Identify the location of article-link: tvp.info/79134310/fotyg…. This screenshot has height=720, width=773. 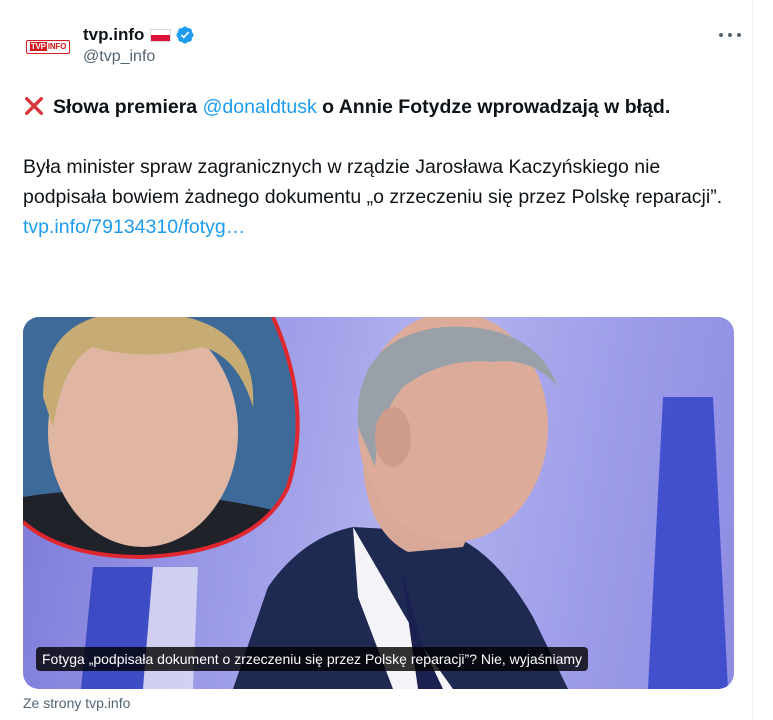
(383, 227).